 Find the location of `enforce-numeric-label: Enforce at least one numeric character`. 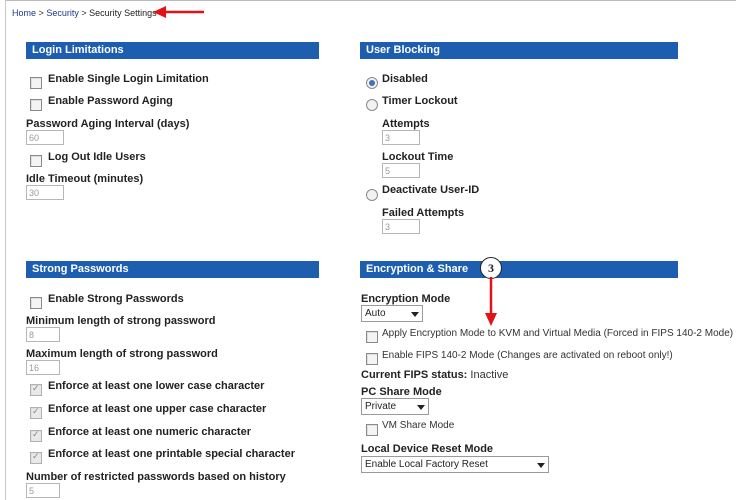

enforce-numeric-label: Enforce at least one numeric character is located at coordinates (149, 432).